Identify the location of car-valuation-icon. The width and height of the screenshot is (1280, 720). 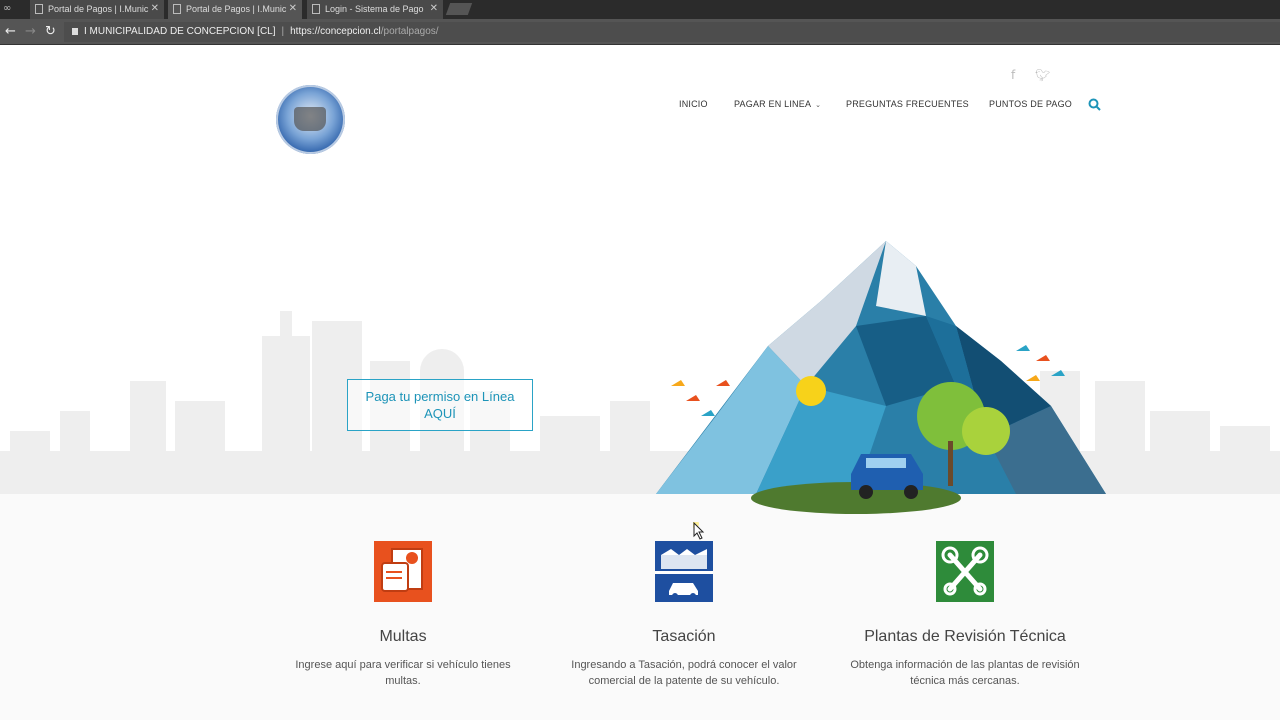
(684, 571).